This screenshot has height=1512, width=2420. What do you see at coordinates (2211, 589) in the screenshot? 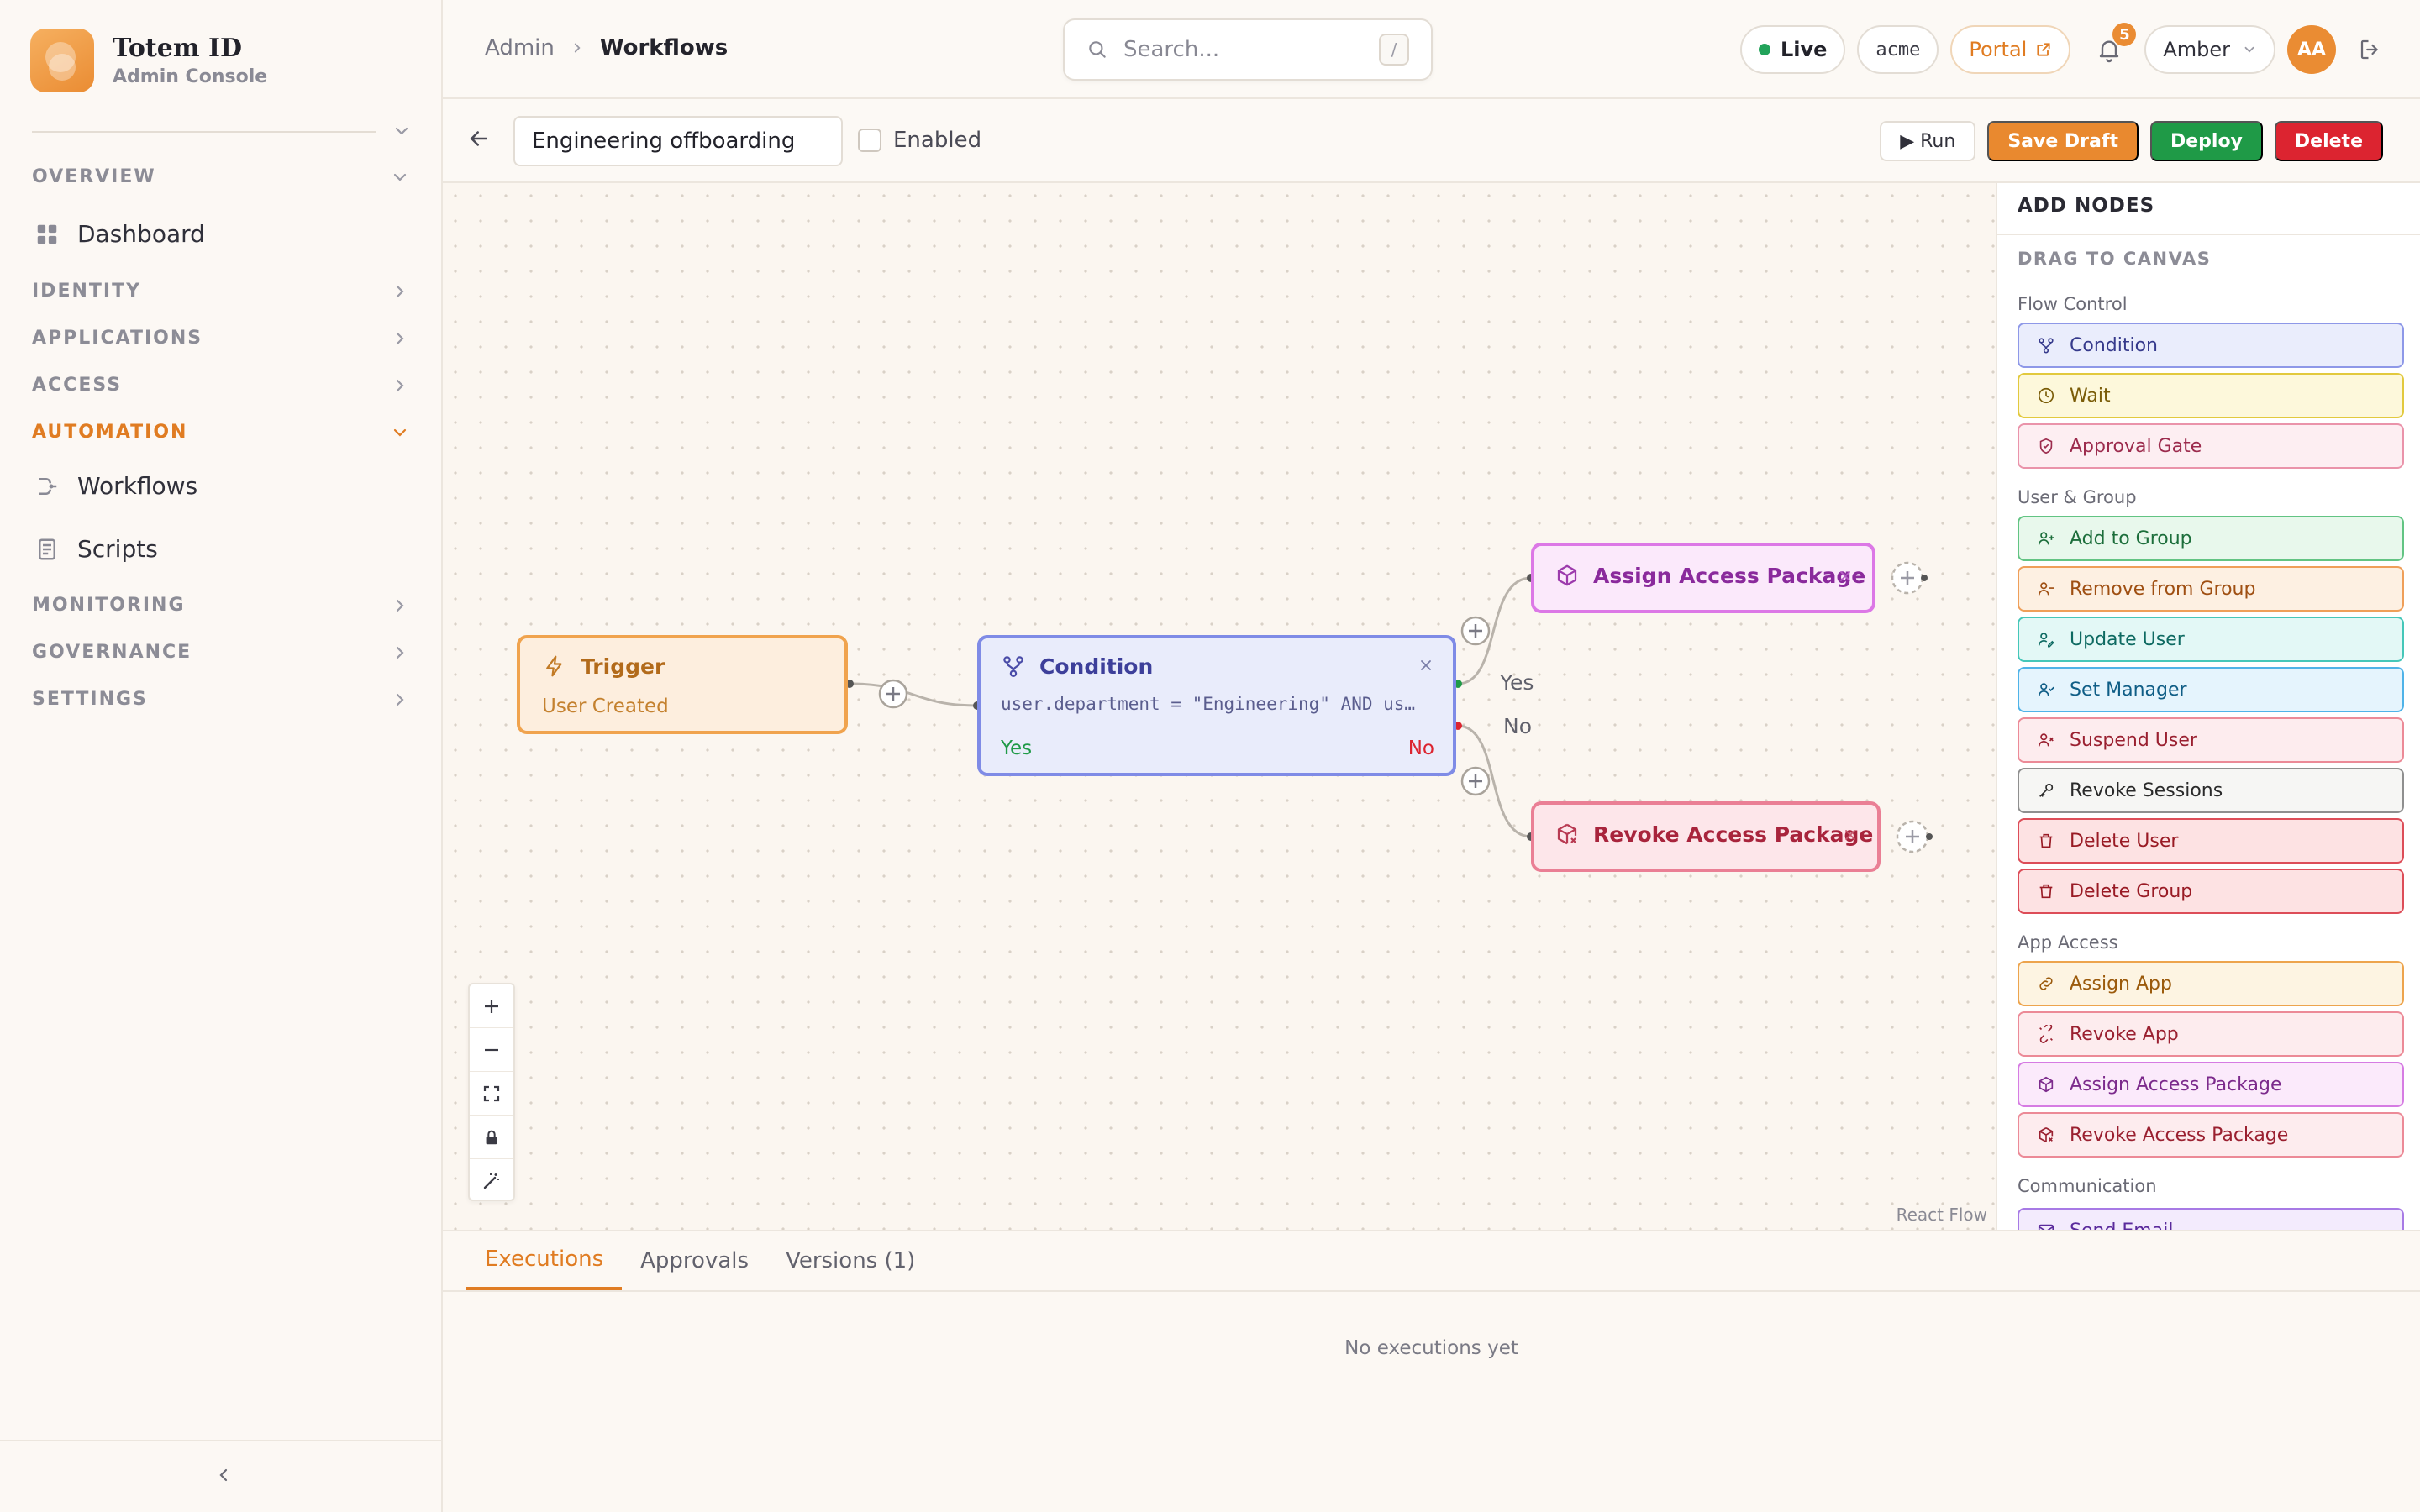
I see `palette-item-remove-from-group: Remove from Group` at bounding box center [2211, 589].